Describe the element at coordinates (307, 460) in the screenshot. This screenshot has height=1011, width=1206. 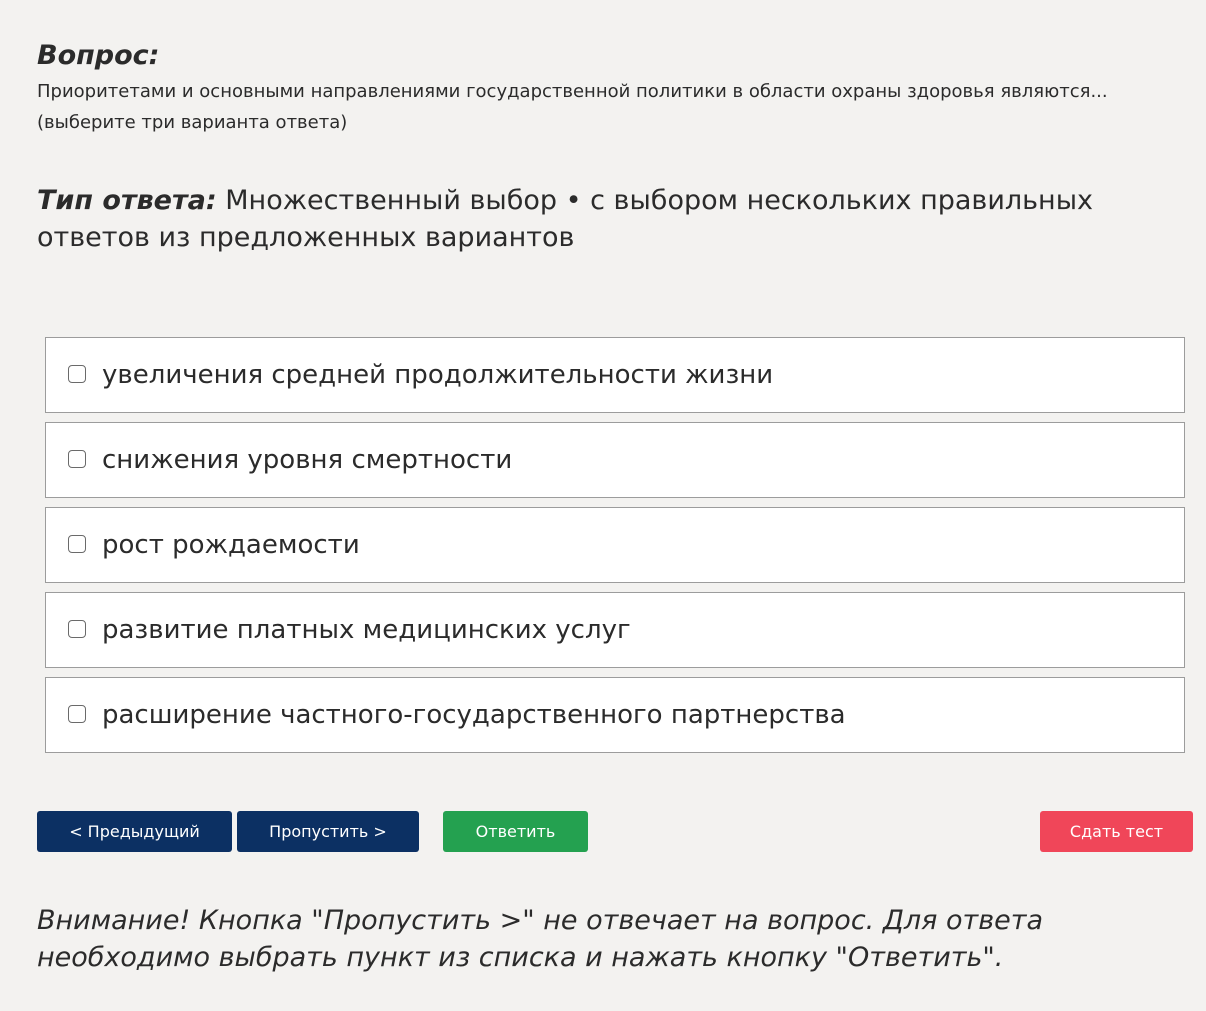
I see `answer-option-label: снижения уровня смертности` at that location.